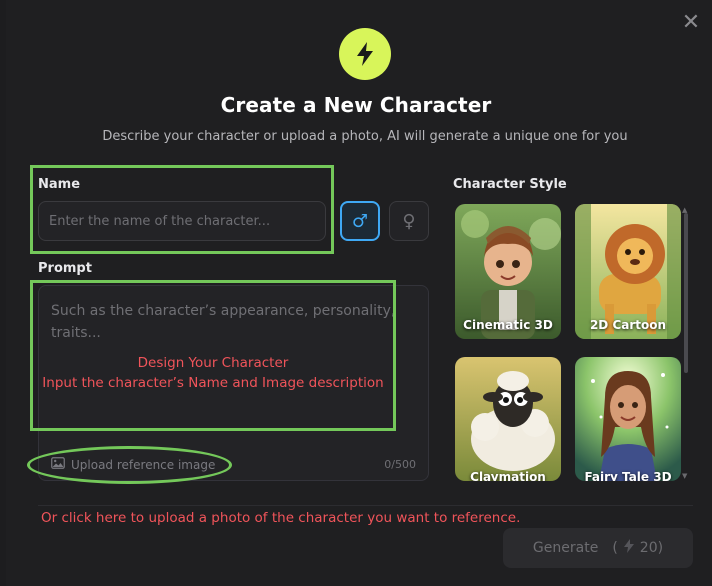 The image size is (712, 586). Describe the element at coordinates (356, 105) in the screenshot. I see `dialog-title: Create a New Character` at that location.